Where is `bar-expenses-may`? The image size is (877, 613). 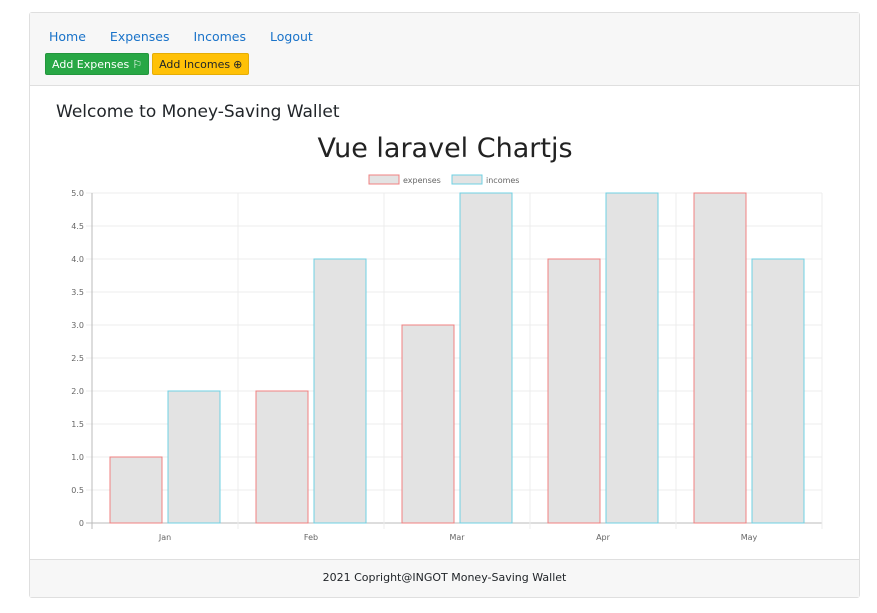
bar-expenses-may is located at coordinates (720, 358).